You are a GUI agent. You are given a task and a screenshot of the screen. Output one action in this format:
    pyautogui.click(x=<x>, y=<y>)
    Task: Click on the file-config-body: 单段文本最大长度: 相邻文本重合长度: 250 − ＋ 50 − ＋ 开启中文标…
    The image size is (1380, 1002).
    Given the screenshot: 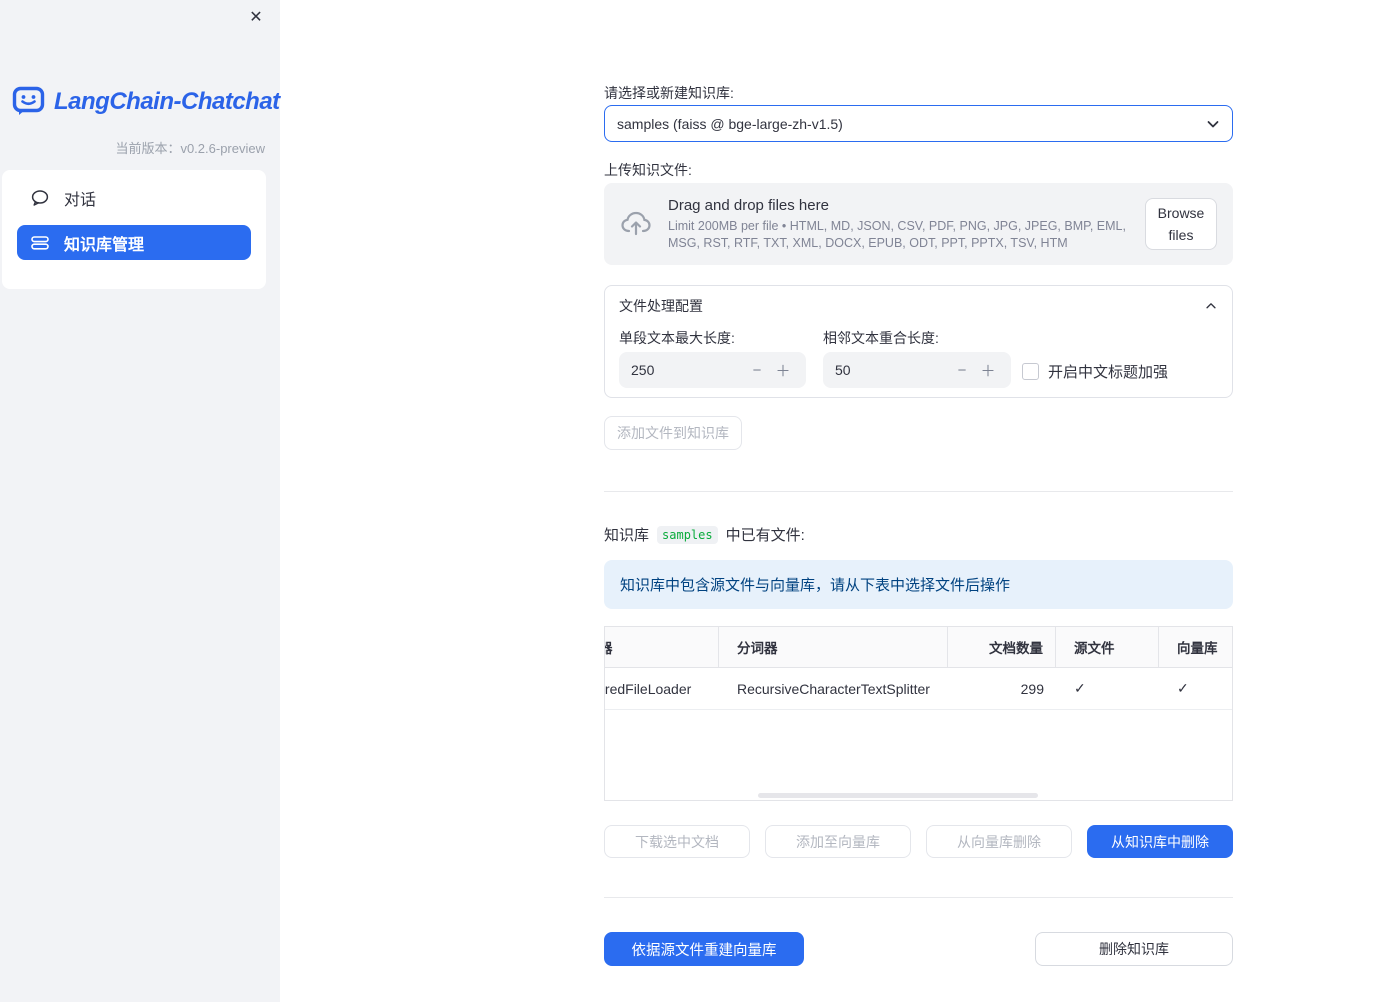 What is the action you would take?
    pyautogui.click(x=918, y=356)
    